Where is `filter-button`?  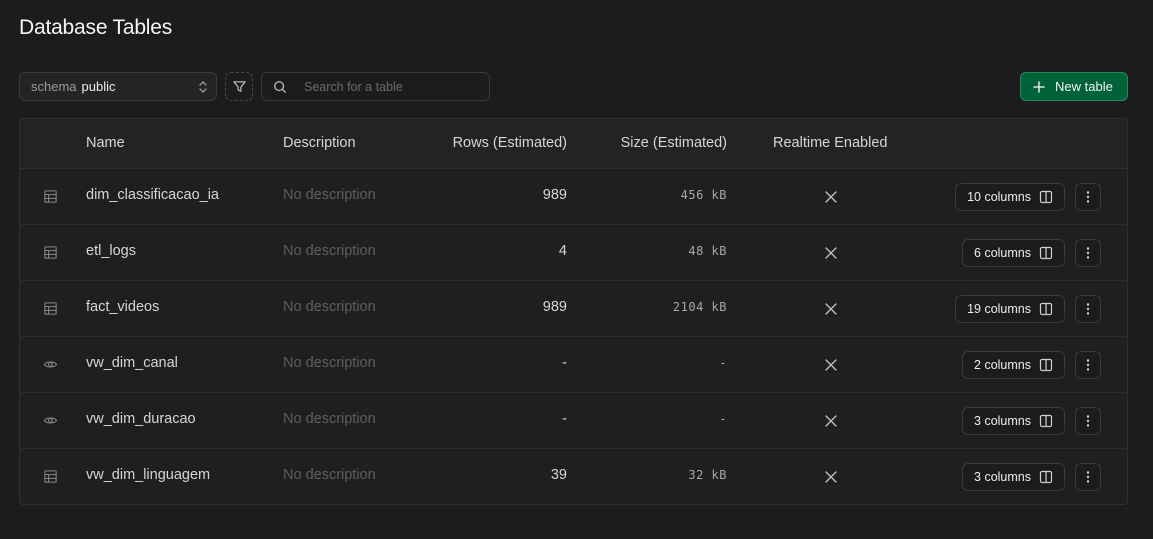
filter-button is located at coordinates (239, 86).